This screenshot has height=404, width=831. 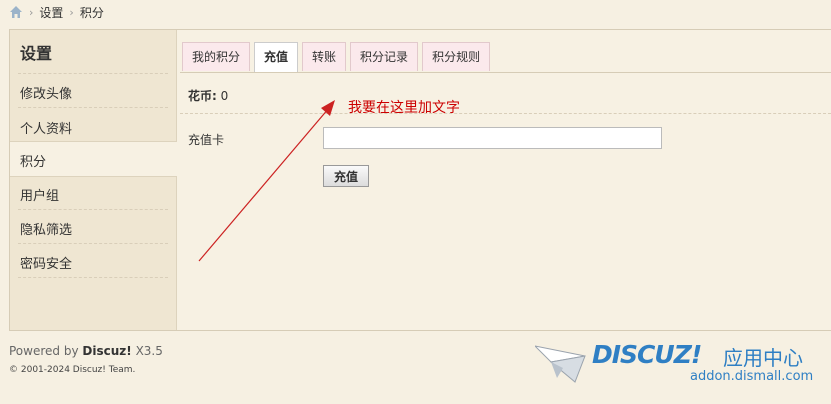 I want to click on logo-cn-text: 应用中心, so click(x=763, y=356).